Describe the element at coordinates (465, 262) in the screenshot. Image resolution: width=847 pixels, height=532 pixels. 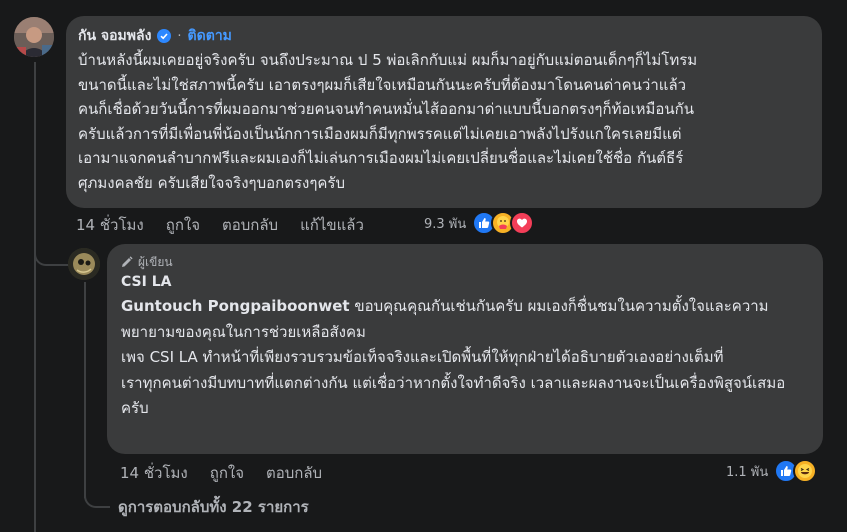
I see `author-badge: ผู้เขียน` at that location.